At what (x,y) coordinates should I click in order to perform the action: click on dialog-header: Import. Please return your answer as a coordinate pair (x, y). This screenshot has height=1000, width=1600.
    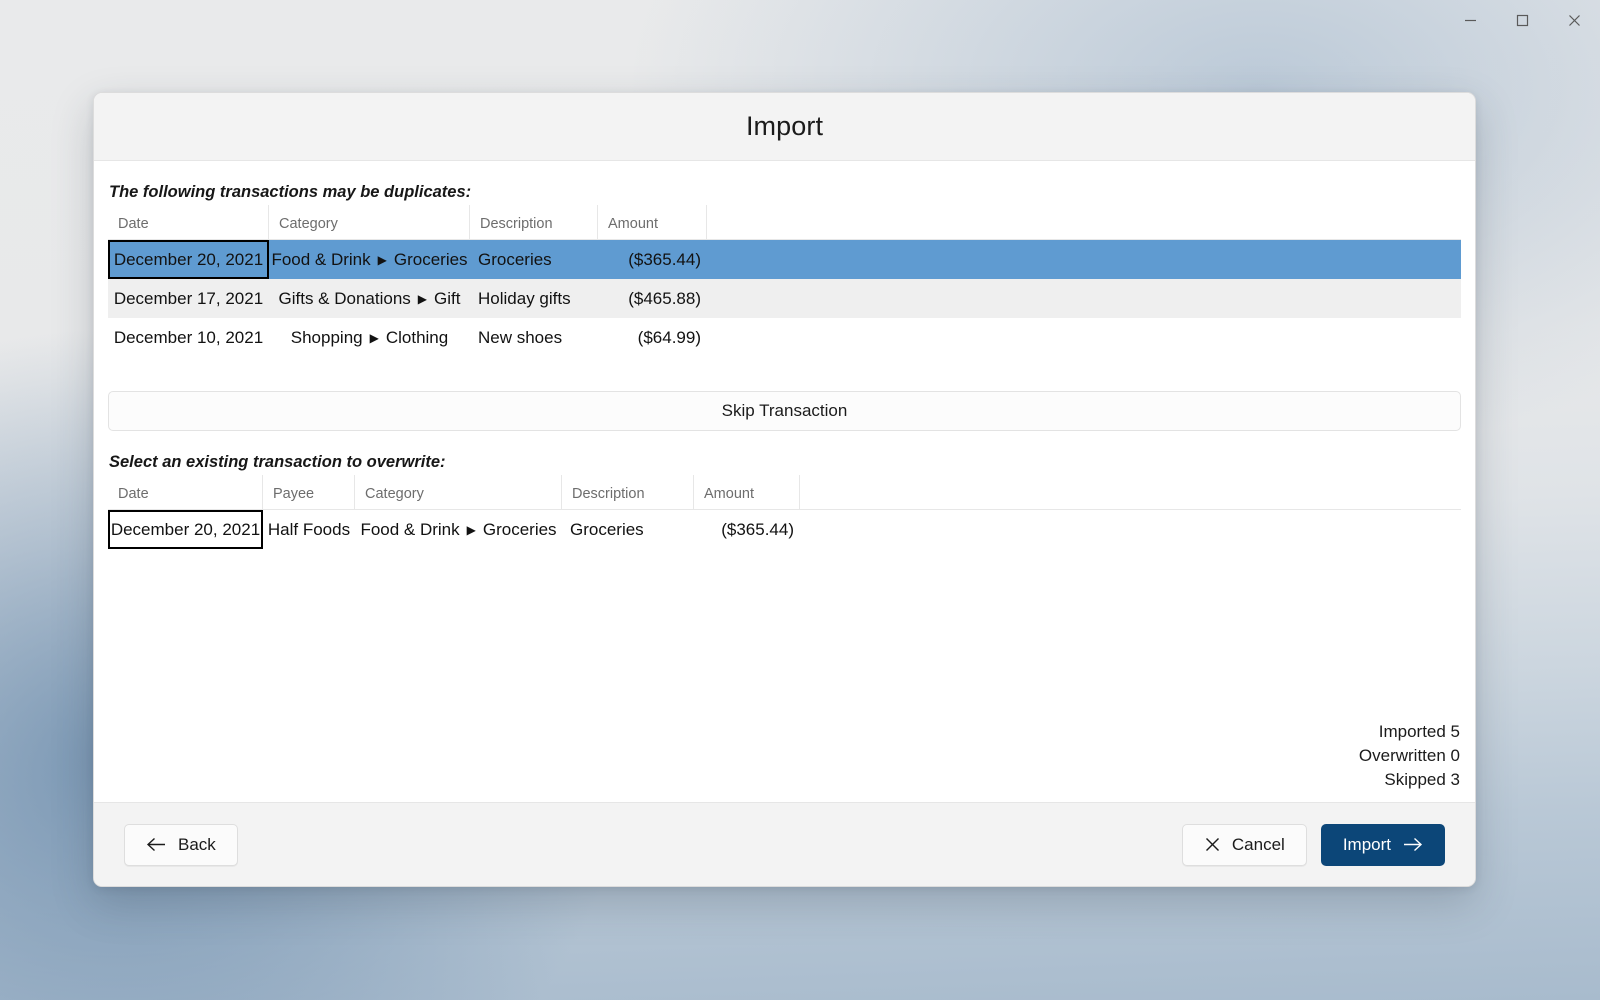
    Looking at the image, I should click on (784, 127).